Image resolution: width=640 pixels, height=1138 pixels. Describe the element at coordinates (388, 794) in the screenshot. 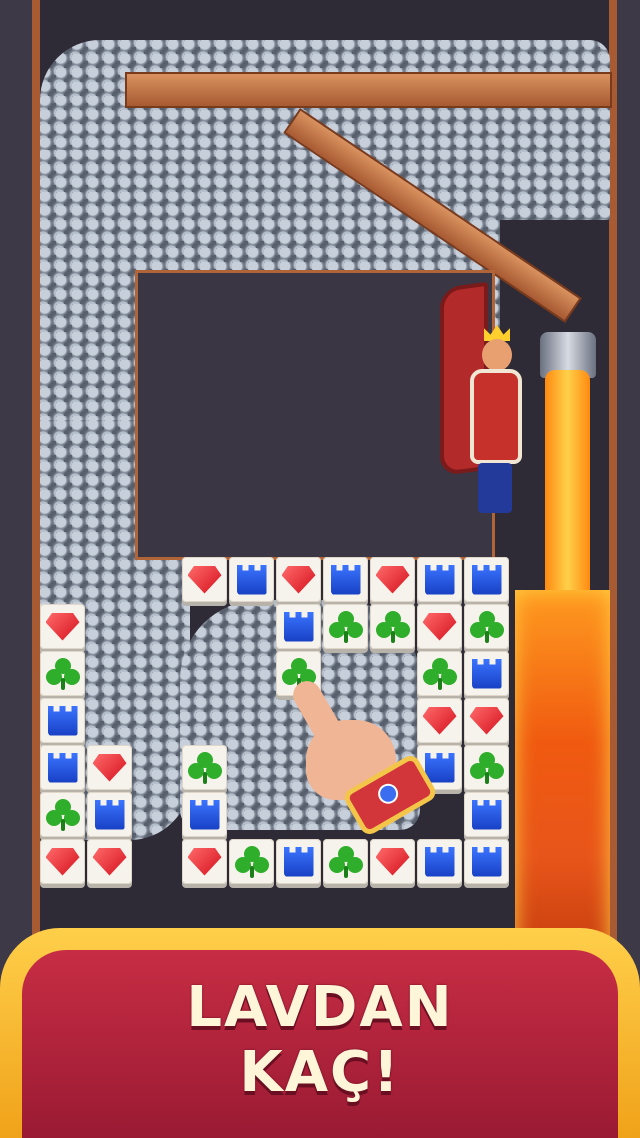

I see `cuff-gem-icon` at that location.